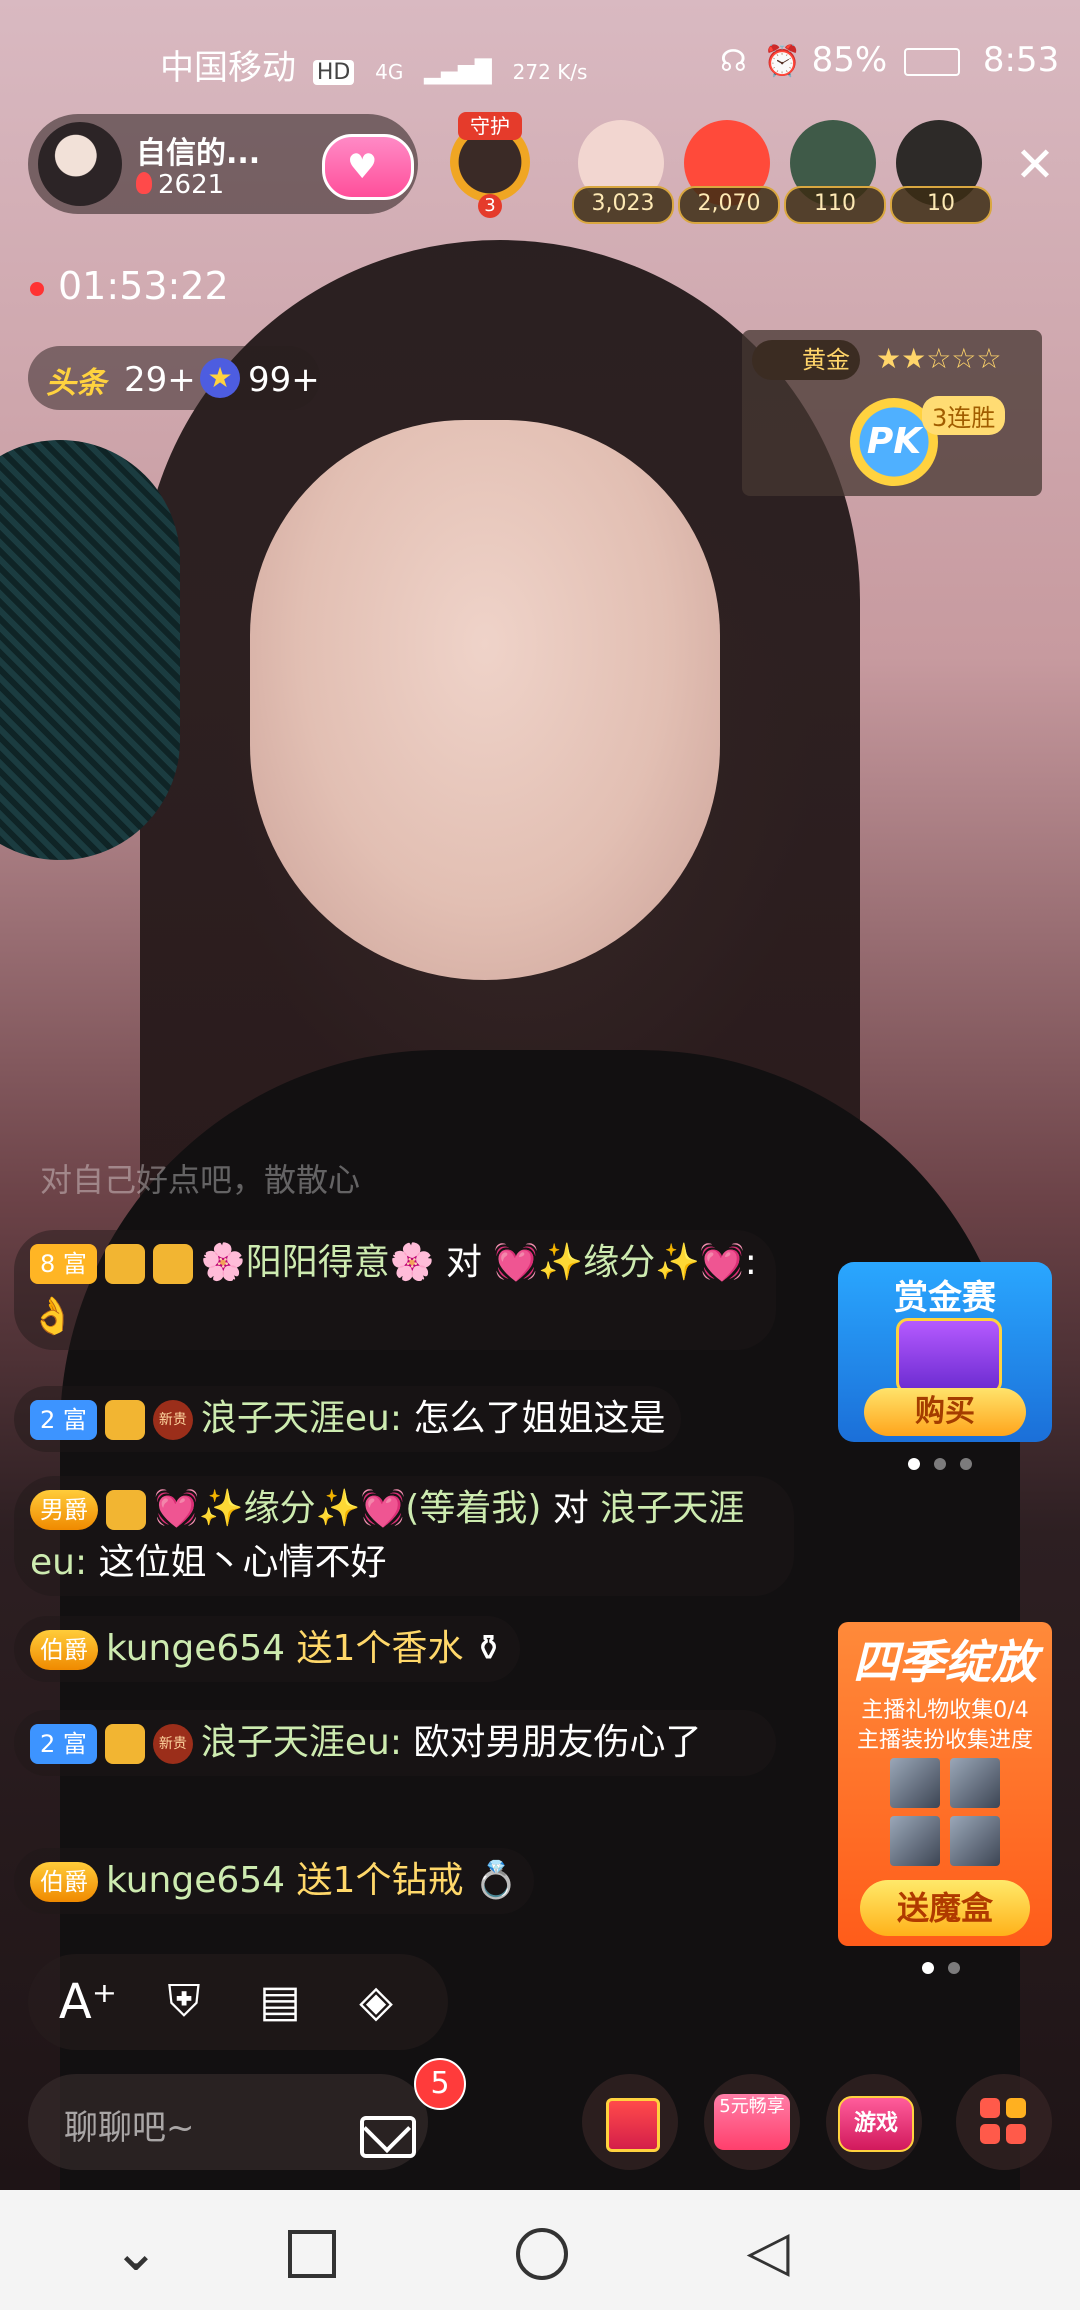 This screenshot has width=1080, height=2310. Describe the element at coordinates (318, 1262) in the screenshot. I see `chat-username: 🌸阳阳得意🌸` at that location.